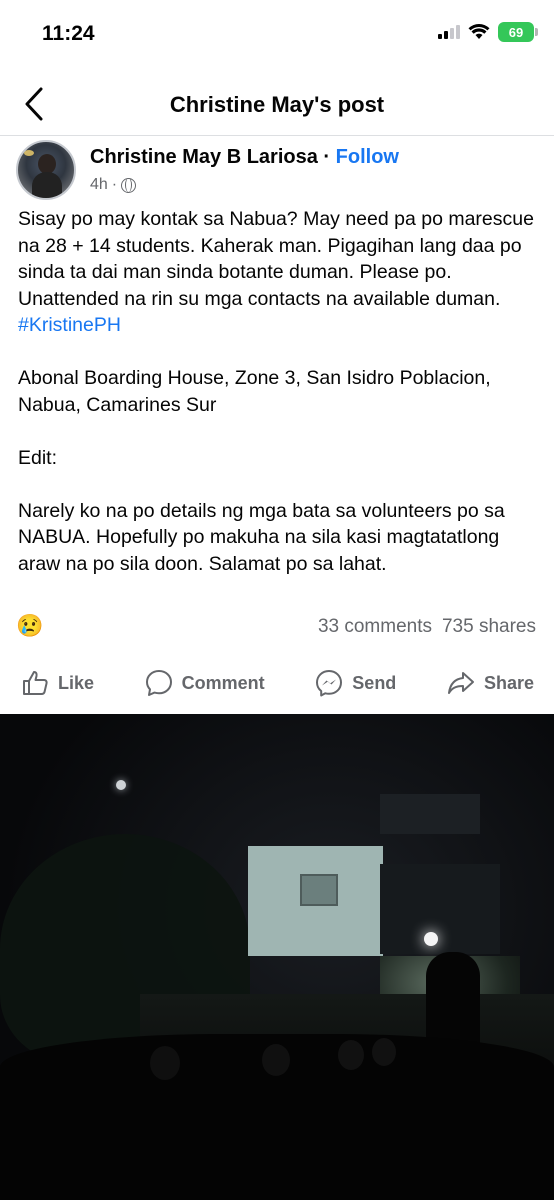 This screenshot has width=554, height=1200. I want to click on like-button: Like, so click(57, 683).